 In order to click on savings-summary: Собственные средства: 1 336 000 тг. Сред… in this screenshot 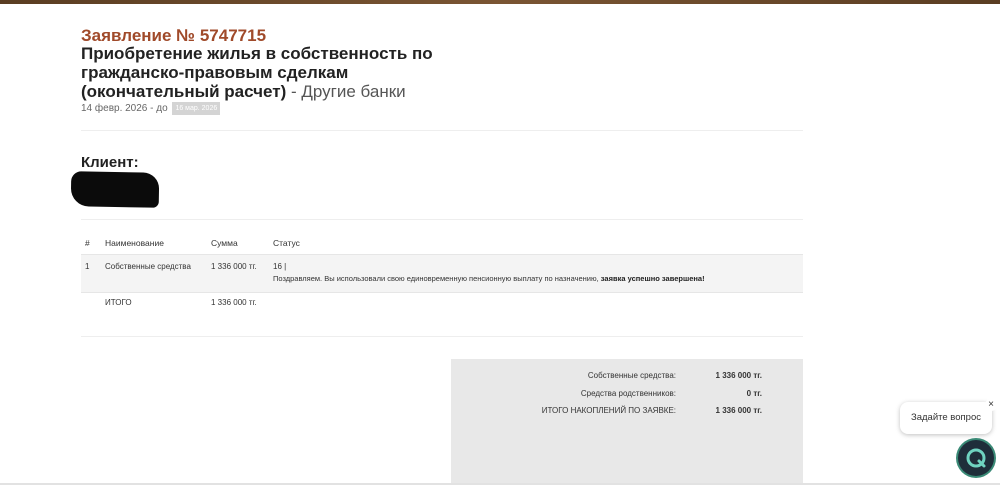, I will do `click(627, 422)`.